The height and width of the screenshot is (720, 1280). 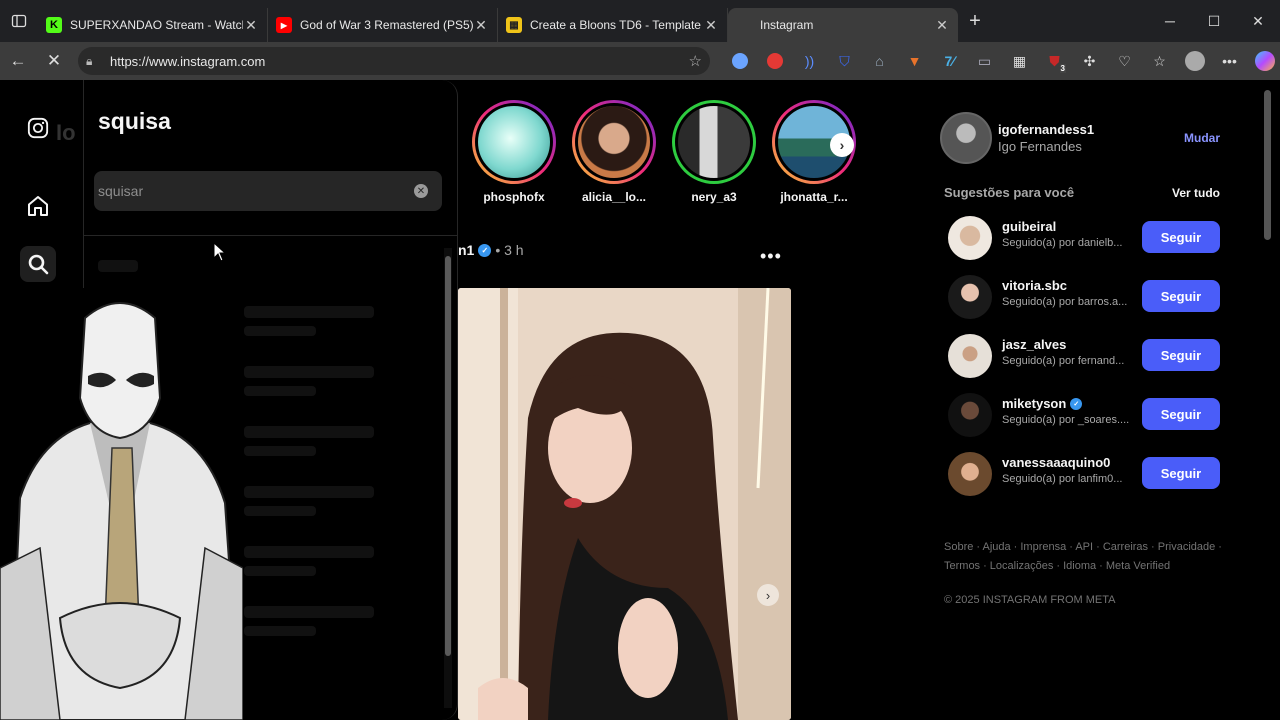 What do you see at coordinates (1125, 547) in the screenshot?
I see `footer-link: Carreiras` at bounding box center [1125, 547].